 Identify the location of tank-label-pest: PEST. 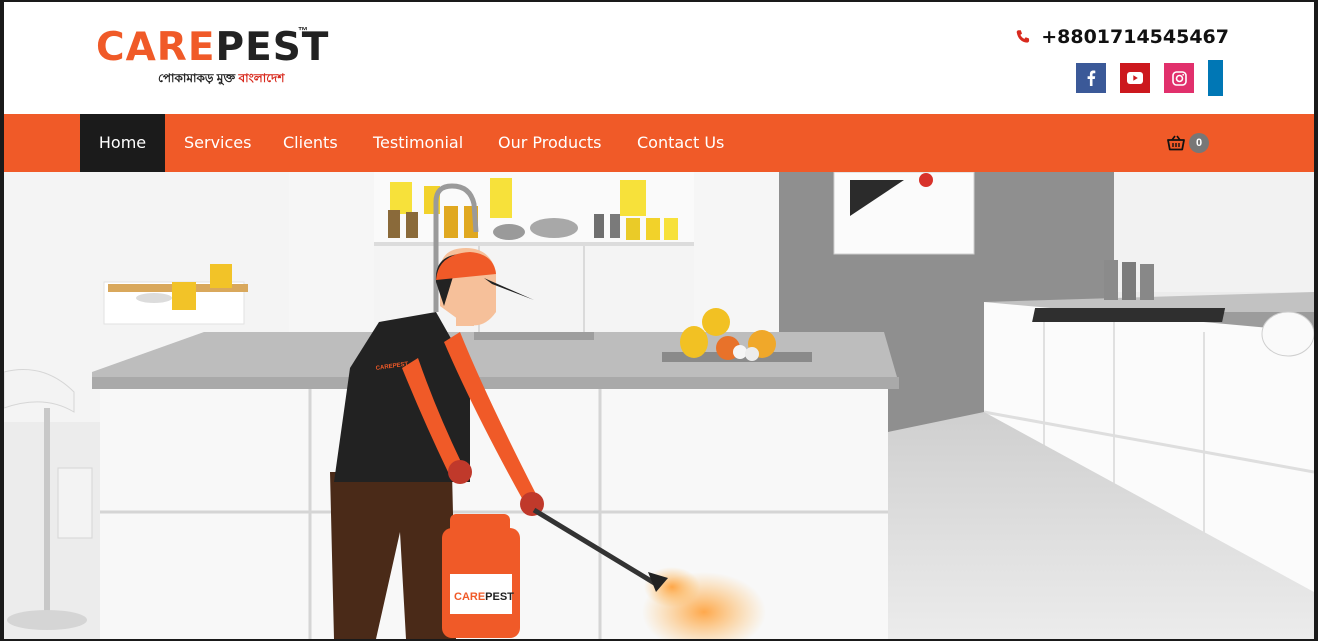
(499, 597).